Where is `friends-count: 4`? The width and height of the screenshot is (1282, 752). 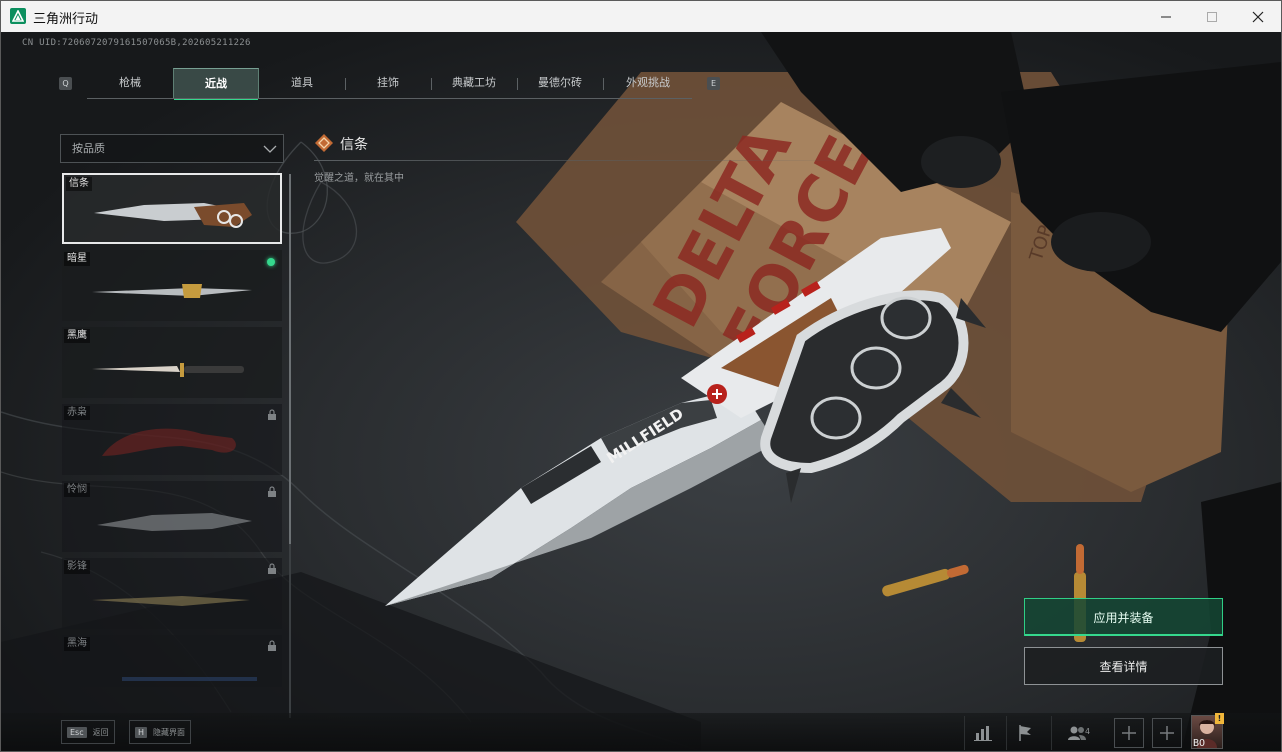
friends-count: 4 is located at coordinates (1088, 731).